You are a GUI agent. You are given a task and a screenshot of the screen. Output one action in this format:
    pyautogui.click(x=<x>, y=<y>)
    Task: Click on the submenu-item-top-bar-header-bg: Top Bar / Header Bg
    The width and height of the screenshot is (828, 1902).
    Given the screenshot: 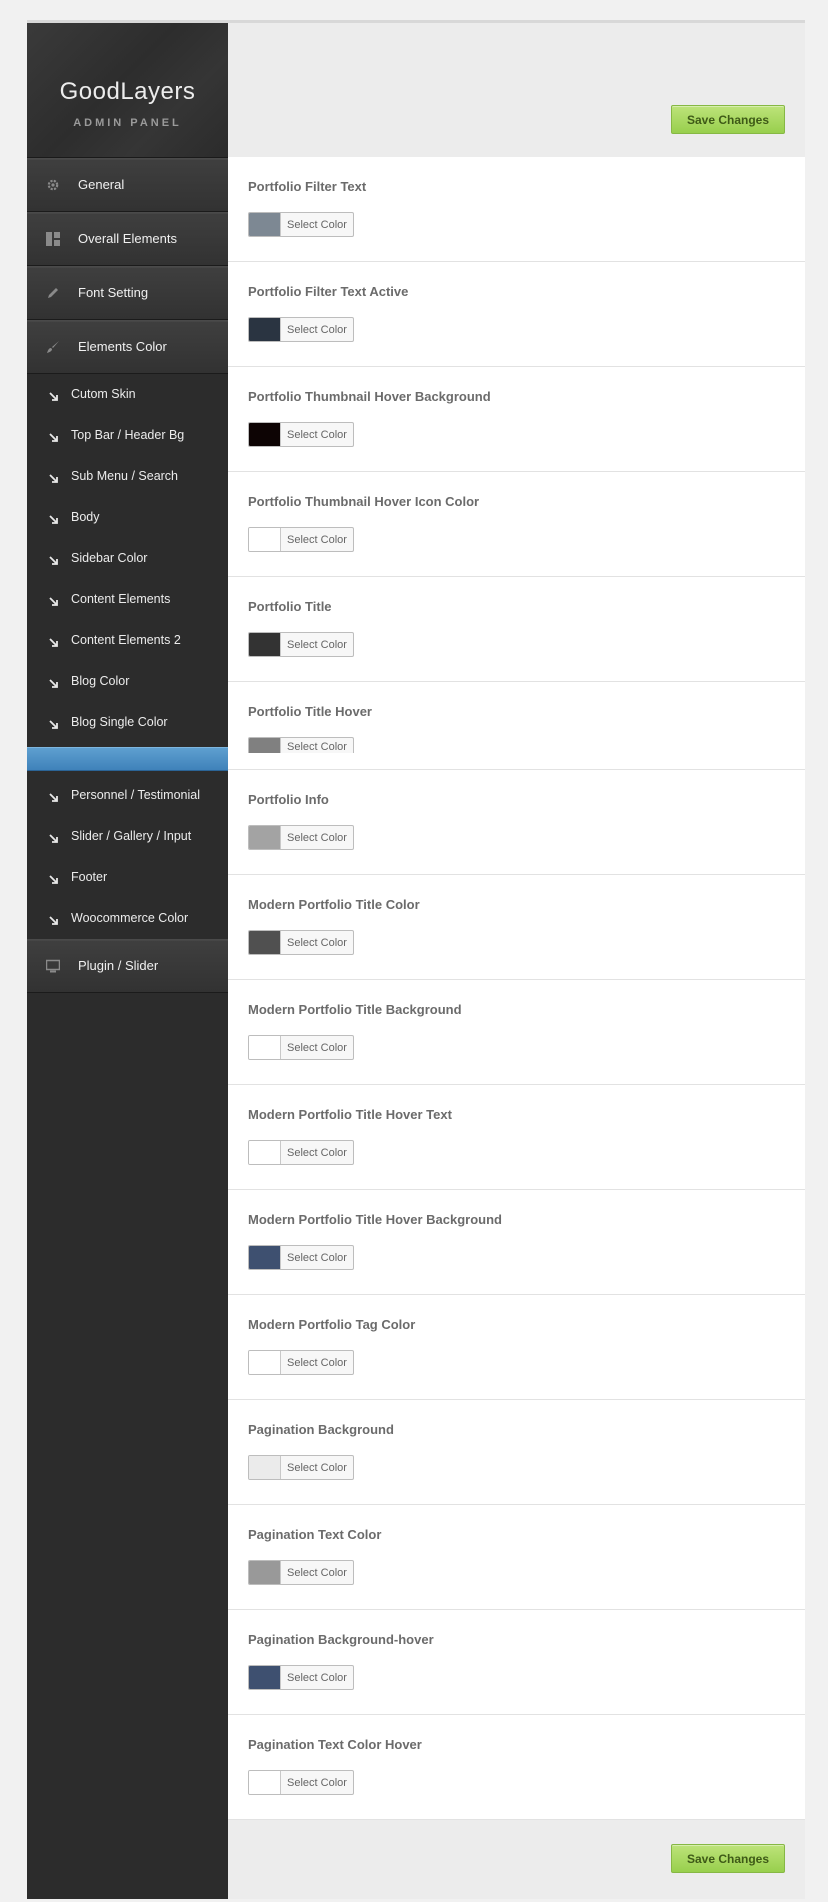 What is the action you would take?
    pyautogui.click(x=127, y=435)
    